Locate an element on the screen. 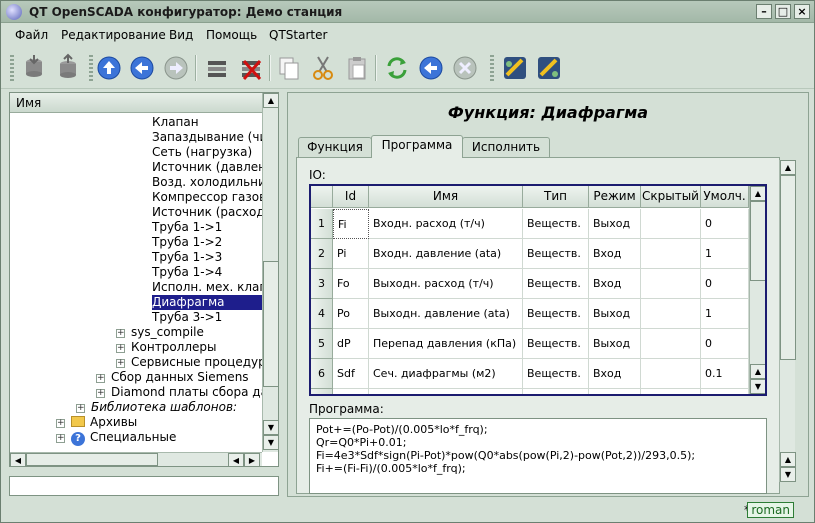 Image resolution: width=815 pixels, height=523 pixels. menu-view: Вид is located at coordinates (181, 35).